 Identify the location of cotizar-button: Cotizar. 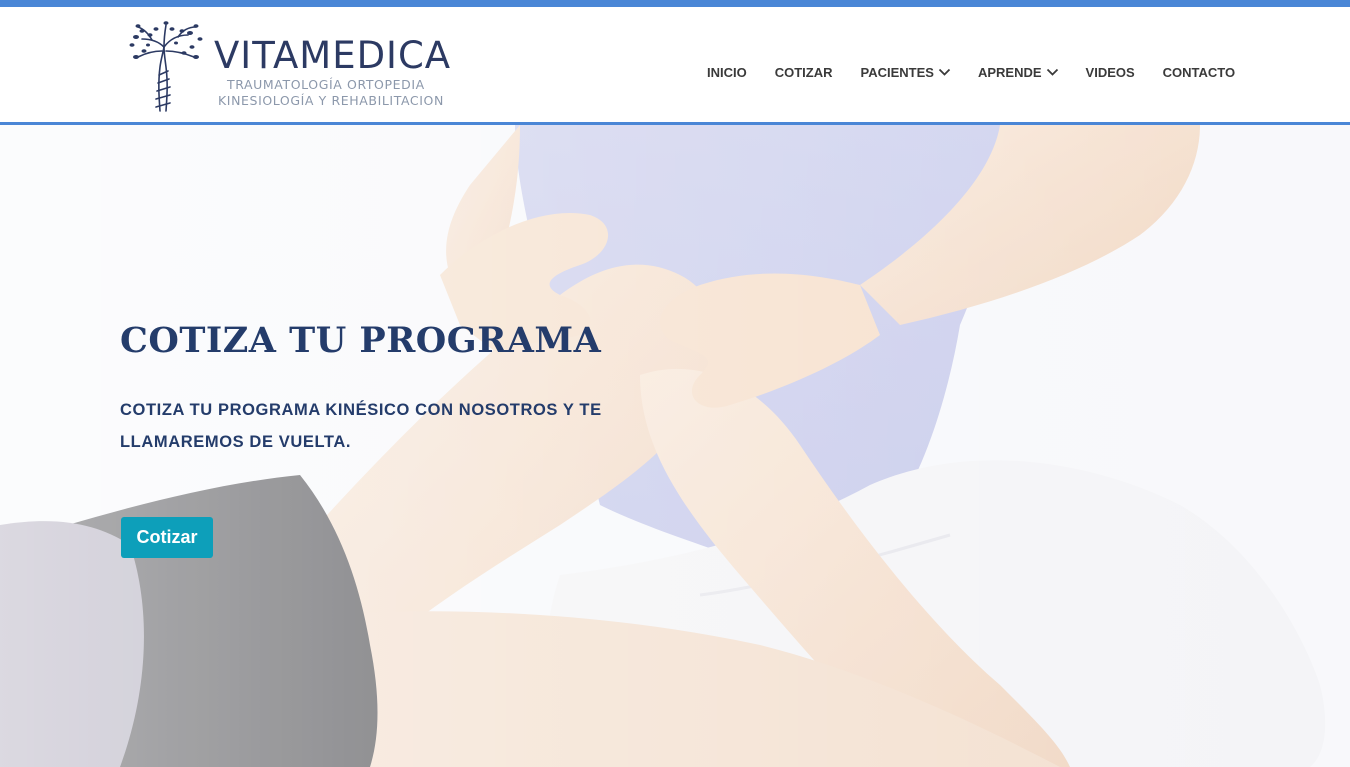
(167, 537).